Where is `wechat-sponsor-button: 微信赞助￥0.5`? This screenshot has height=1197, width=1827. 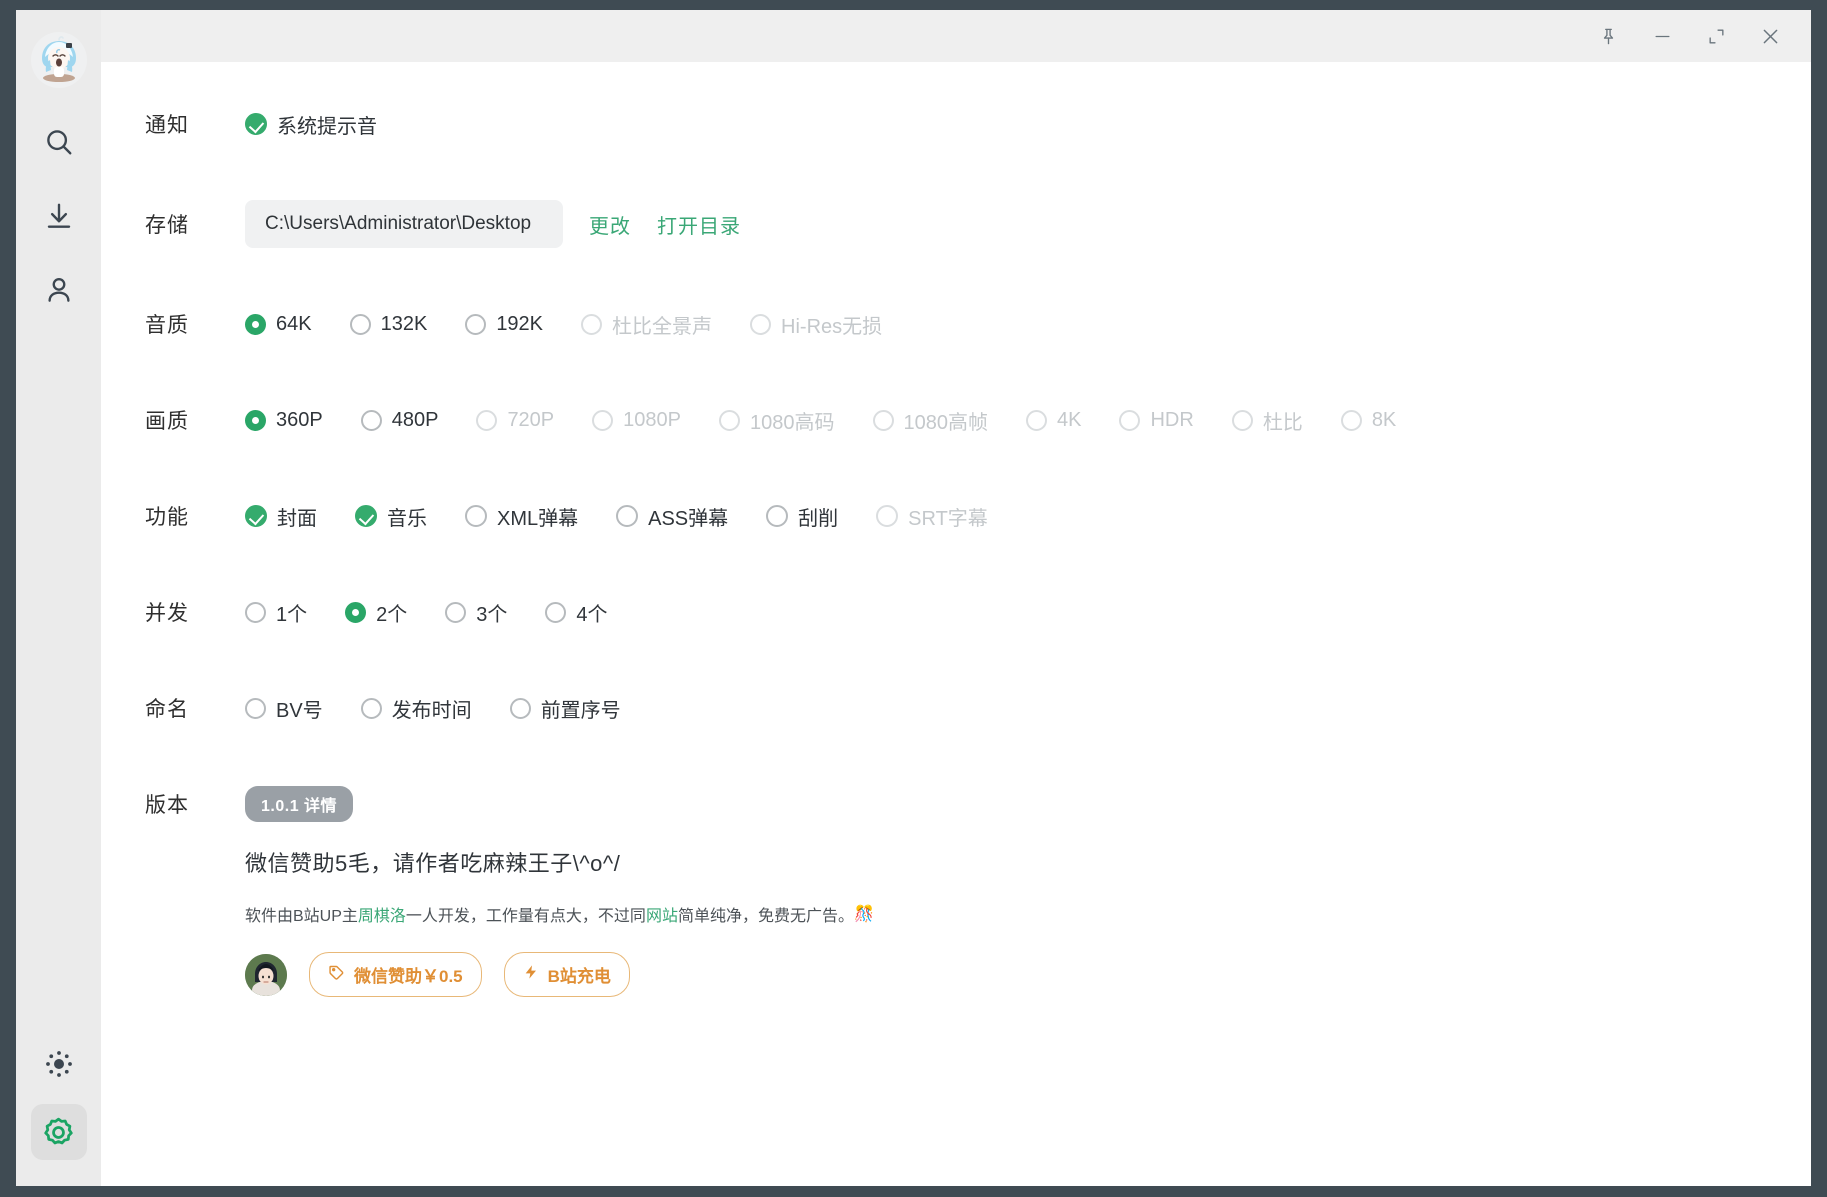
wechat-sponsor-button: 微信赞助￥0.5 is located at coordinates (395, 974).